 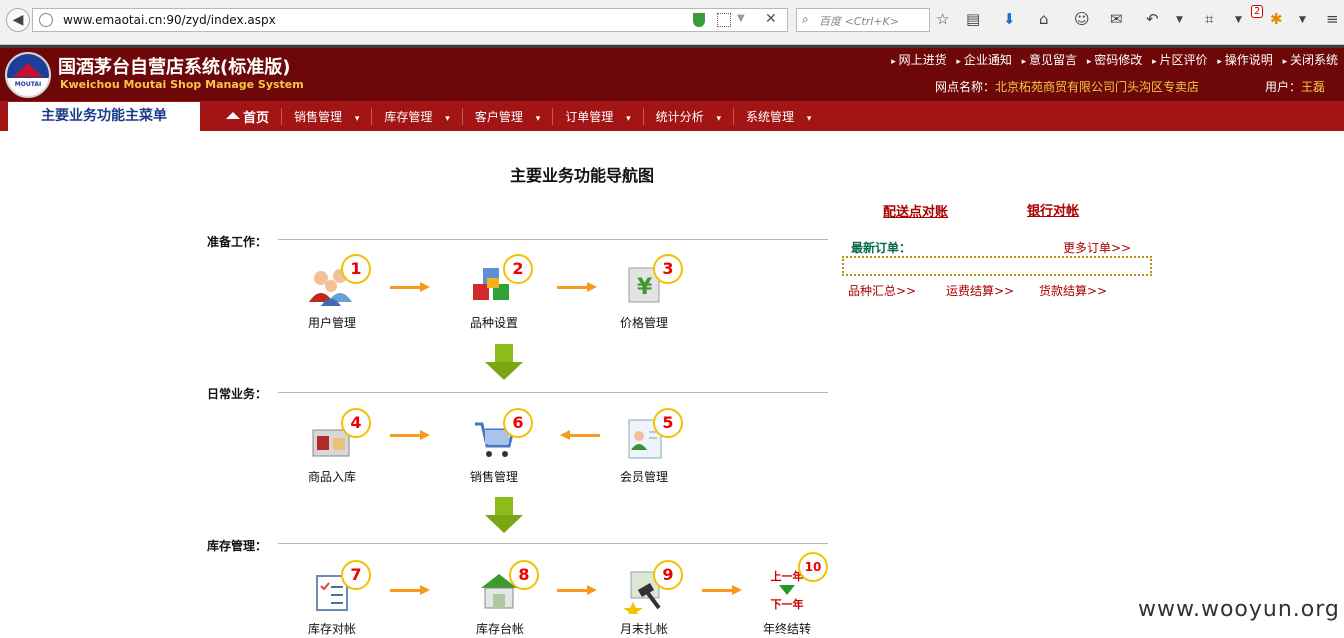 What do you see at coordinates (1244, 60) in the screenshot?
I see `link-help: 操作说明` at bounding box center [1244, 60].